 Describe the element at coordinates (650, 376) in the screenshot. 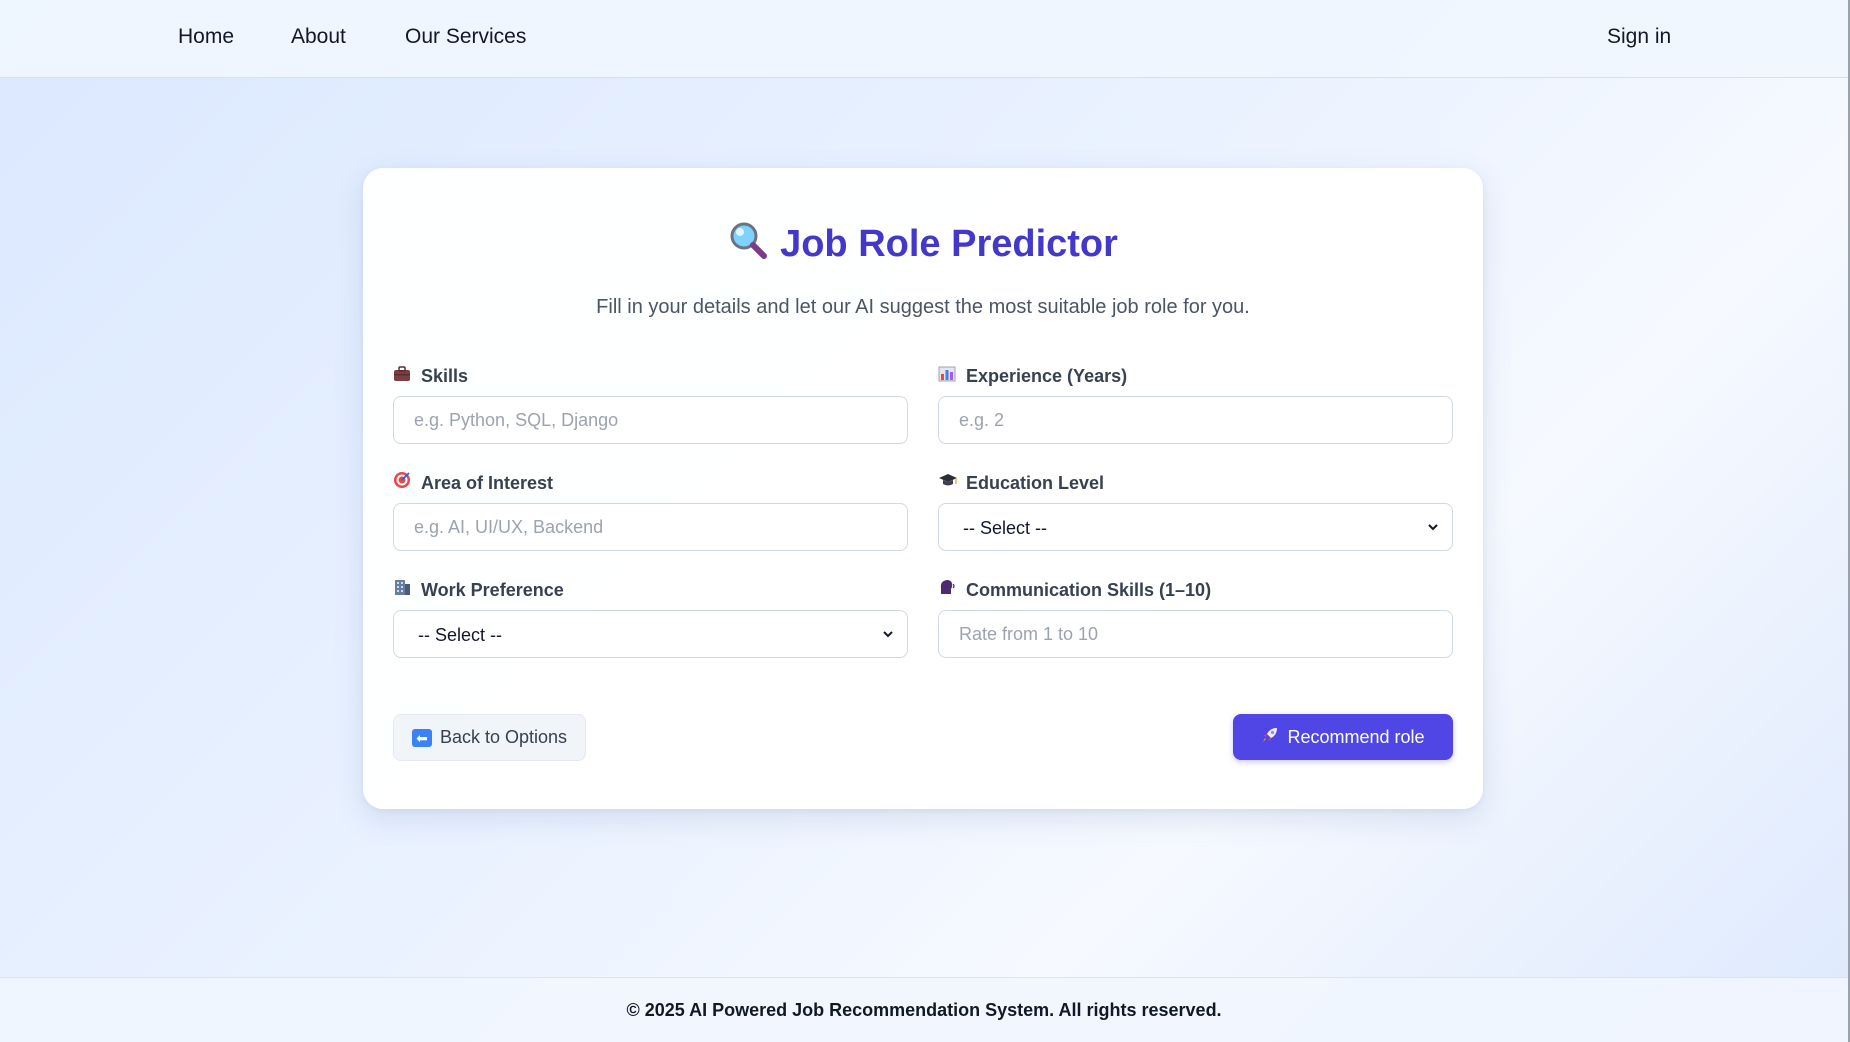

I see `skills-label: Skills` at that location.